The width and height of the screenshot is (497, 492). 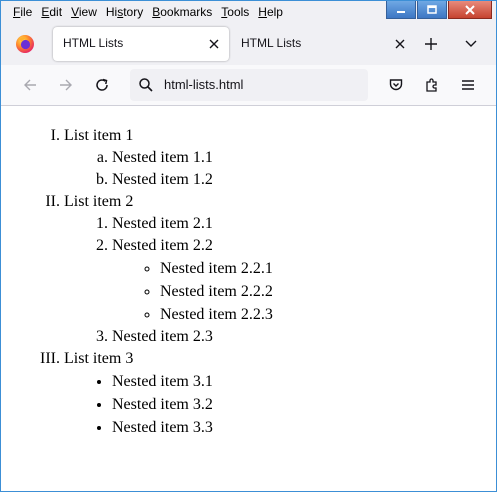 What do you see at coordinates (431, 44) in the screenshot?
I see `plus-icon` at bounding box center [431, 44].